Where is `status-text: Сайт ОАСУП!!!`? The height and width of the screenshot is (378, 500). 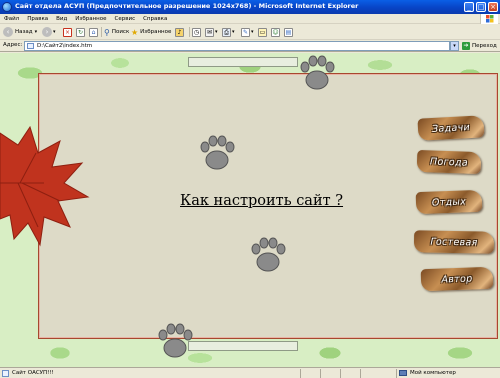 status-text: Сайт ОАСУП!!! is located at coordinates (33, 373).